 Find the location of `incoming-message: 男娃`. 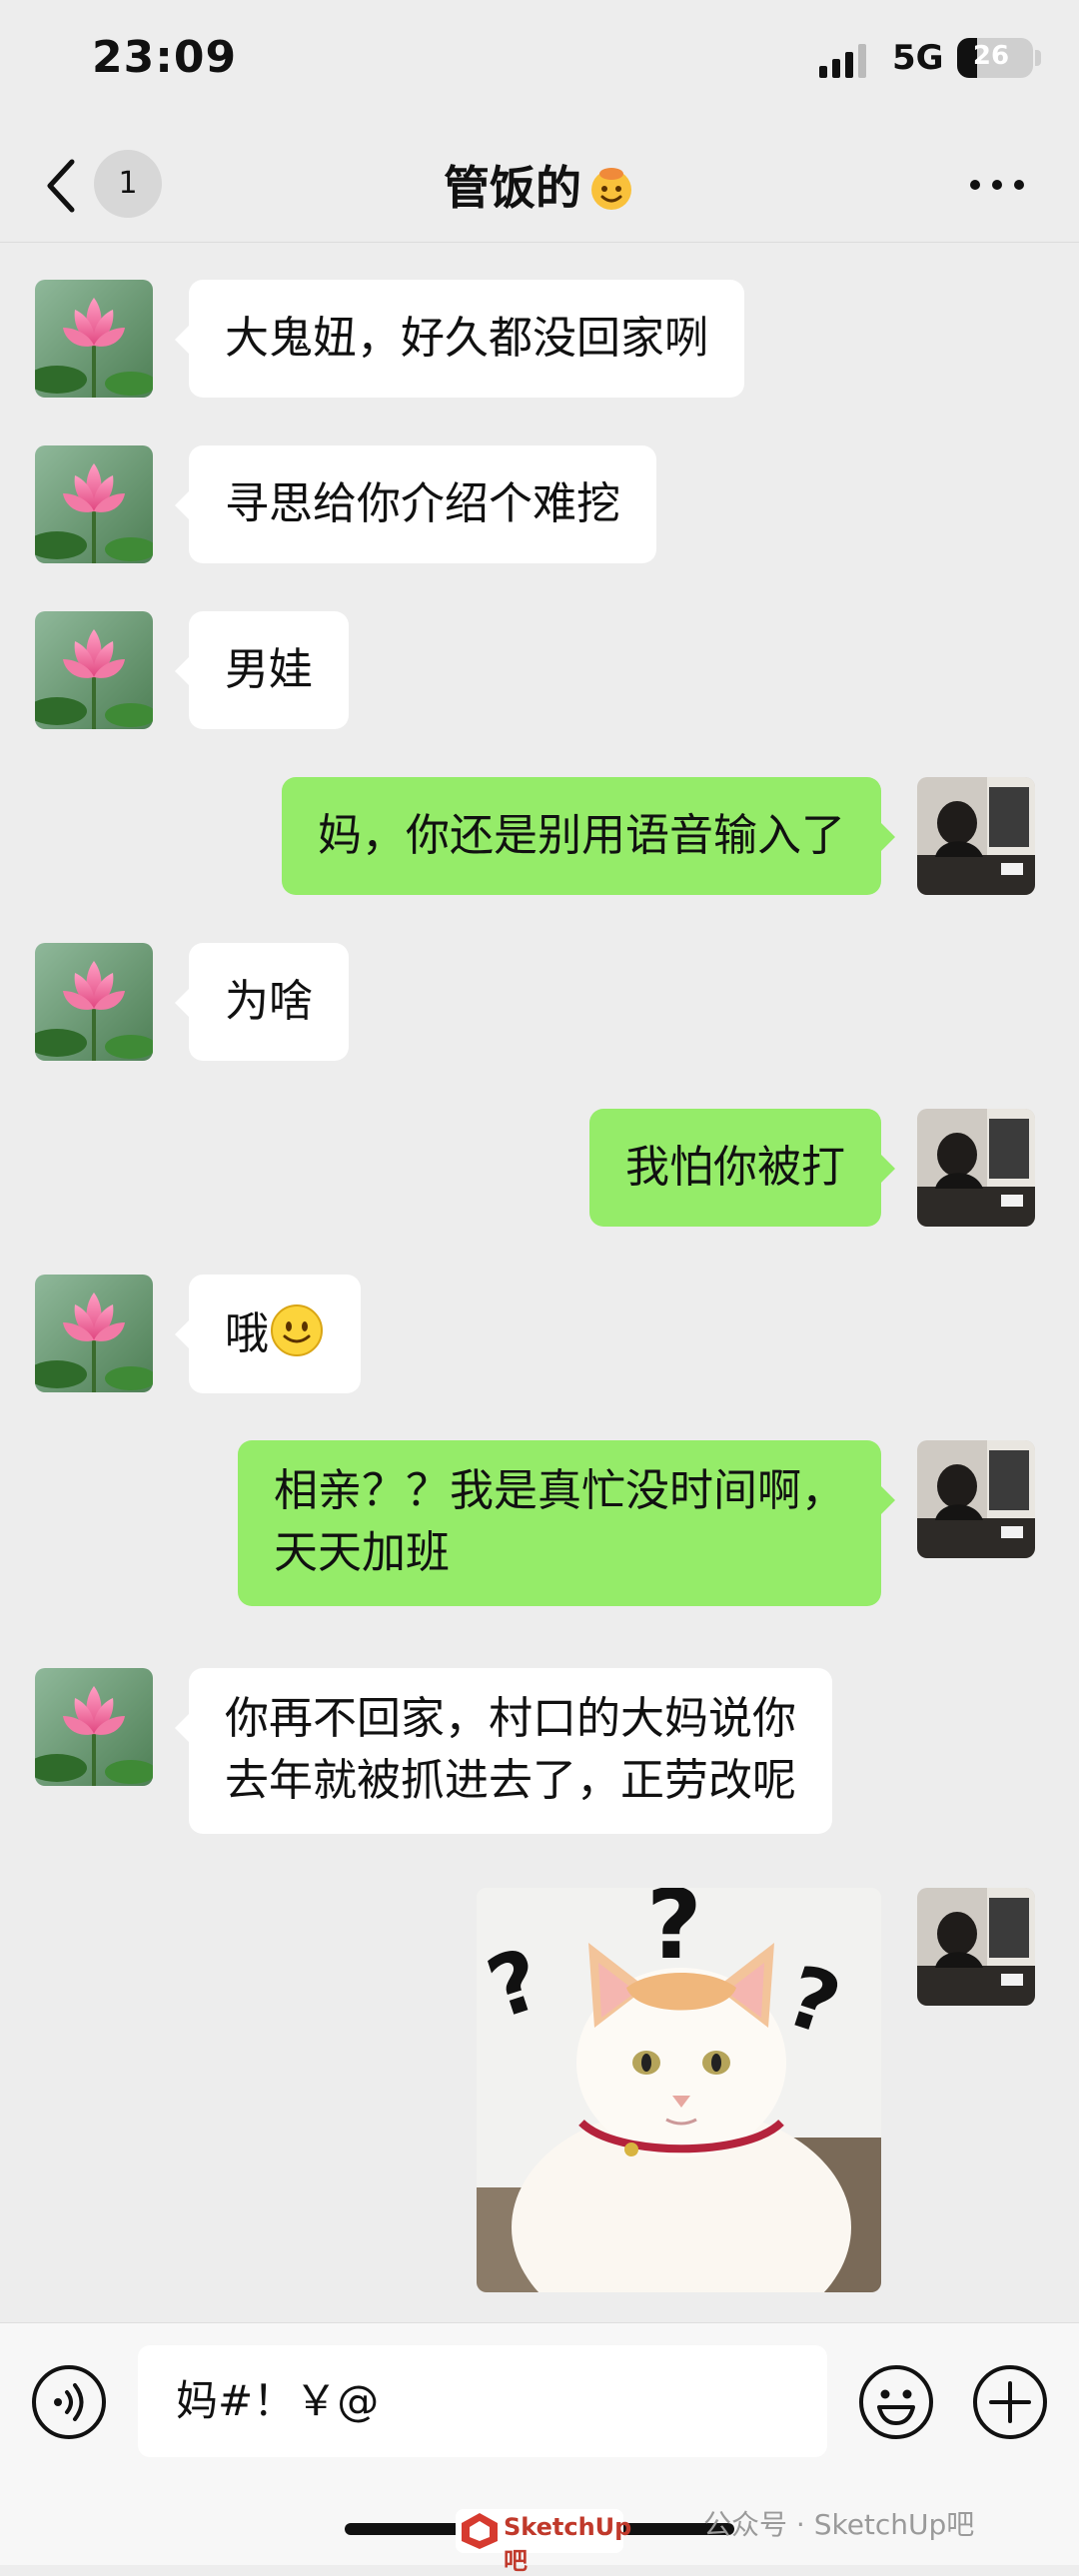

incoming-message: 男娃 is located at coordinates (269, 670).